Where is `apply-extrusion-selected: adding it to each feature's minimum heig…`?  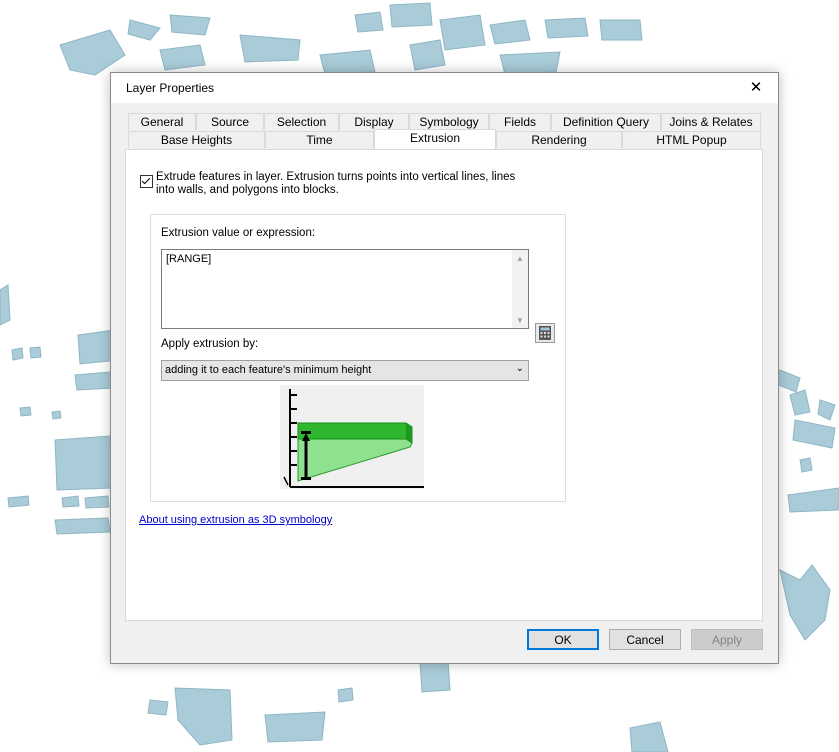 apply-extrusion-selected: adding it to each feature's minimum heig… is located at coordinates (268, 370).